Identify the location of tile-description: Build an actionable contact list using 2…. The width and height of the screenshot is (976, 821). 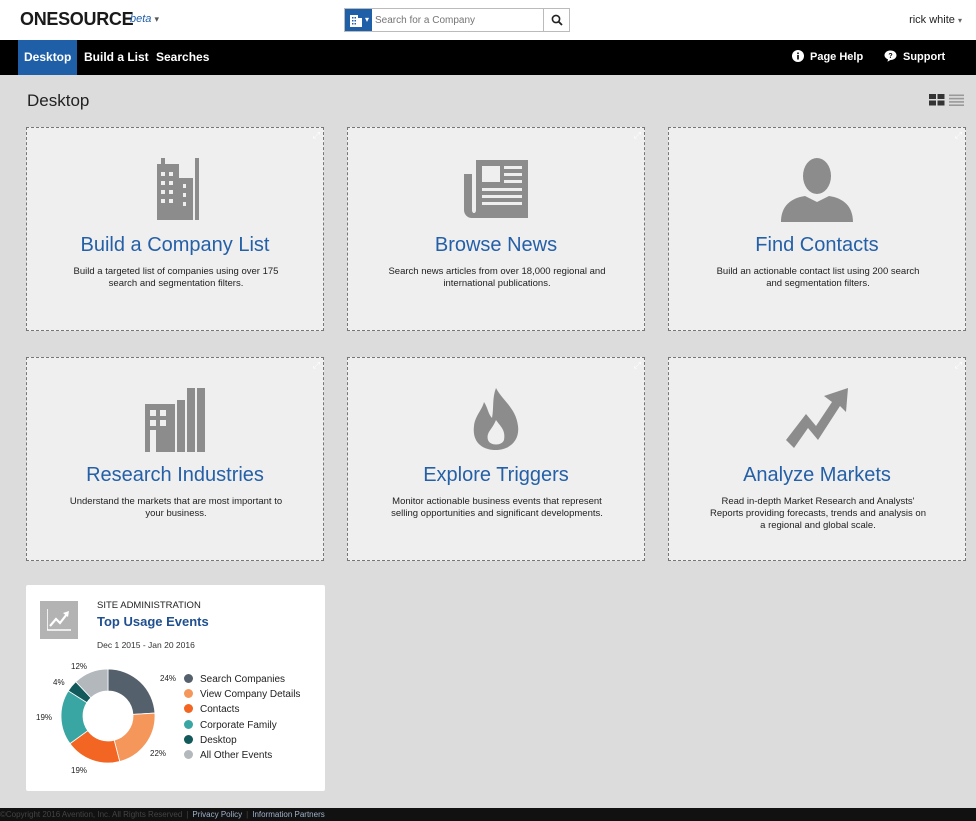
(818, 277).